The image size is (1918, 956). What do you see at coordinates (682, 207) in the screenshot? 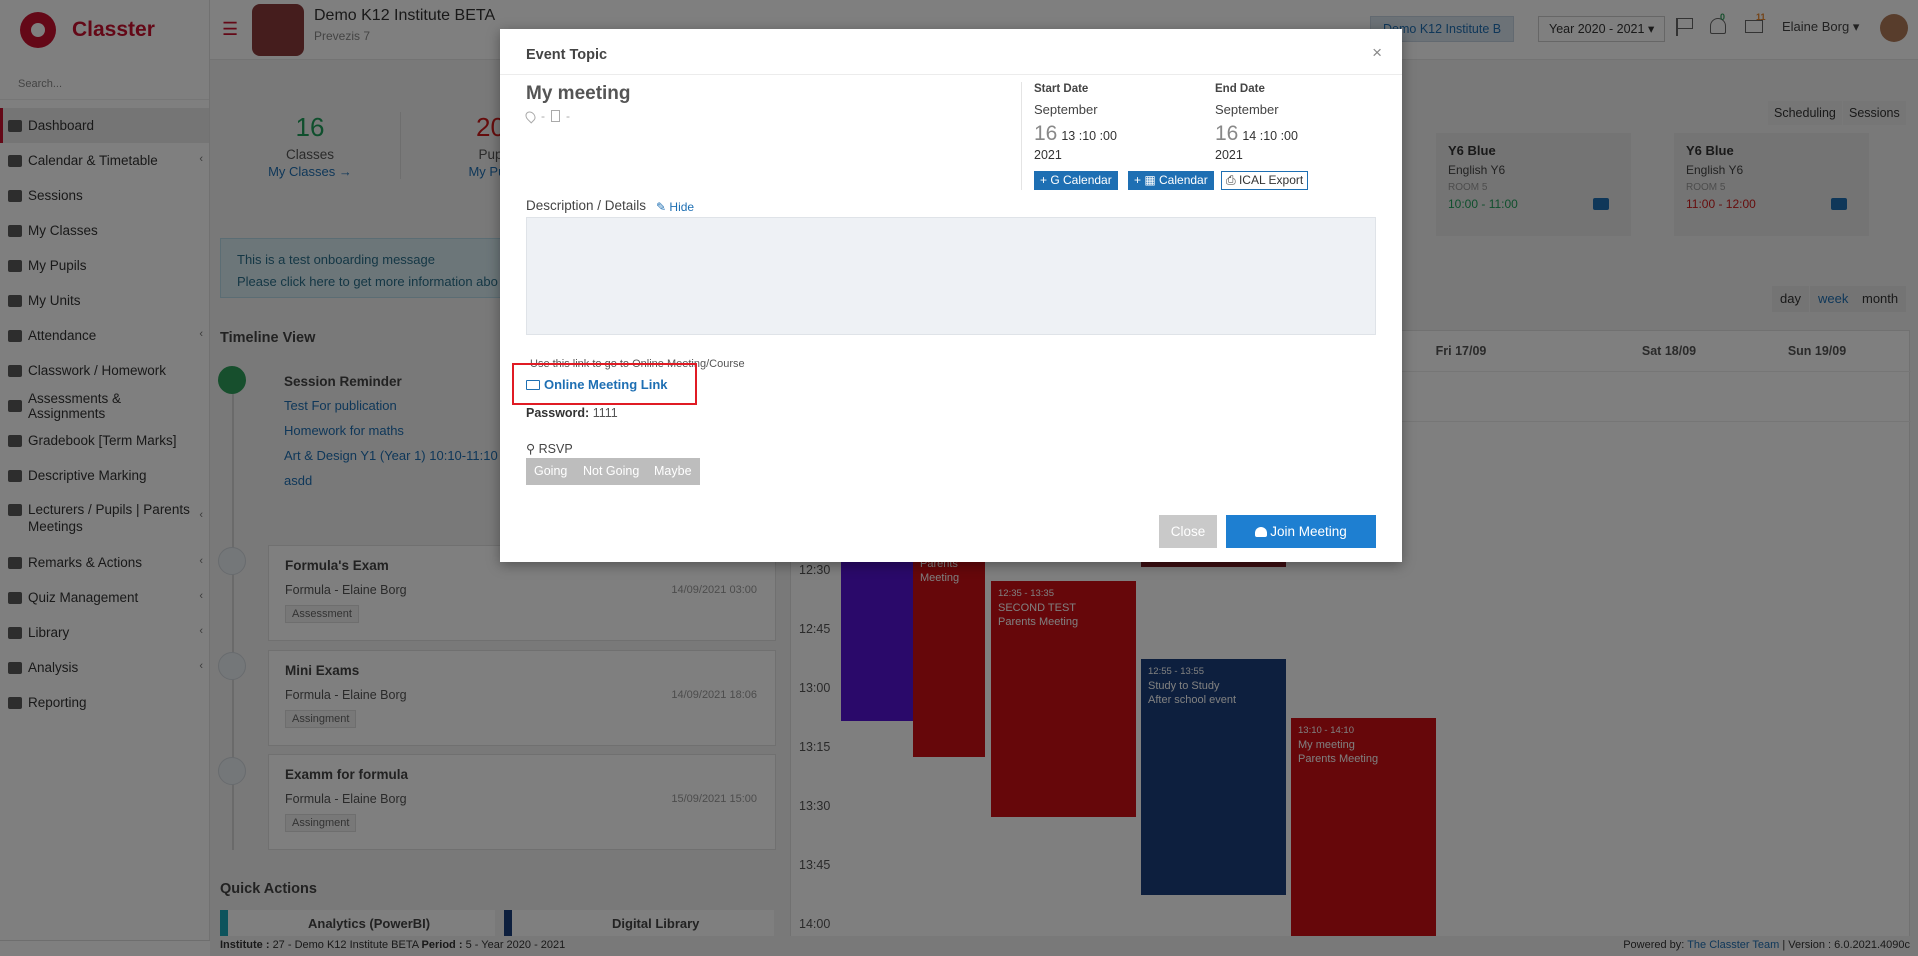
I see `hide-label: Hide` at bounding box center [682, 207].